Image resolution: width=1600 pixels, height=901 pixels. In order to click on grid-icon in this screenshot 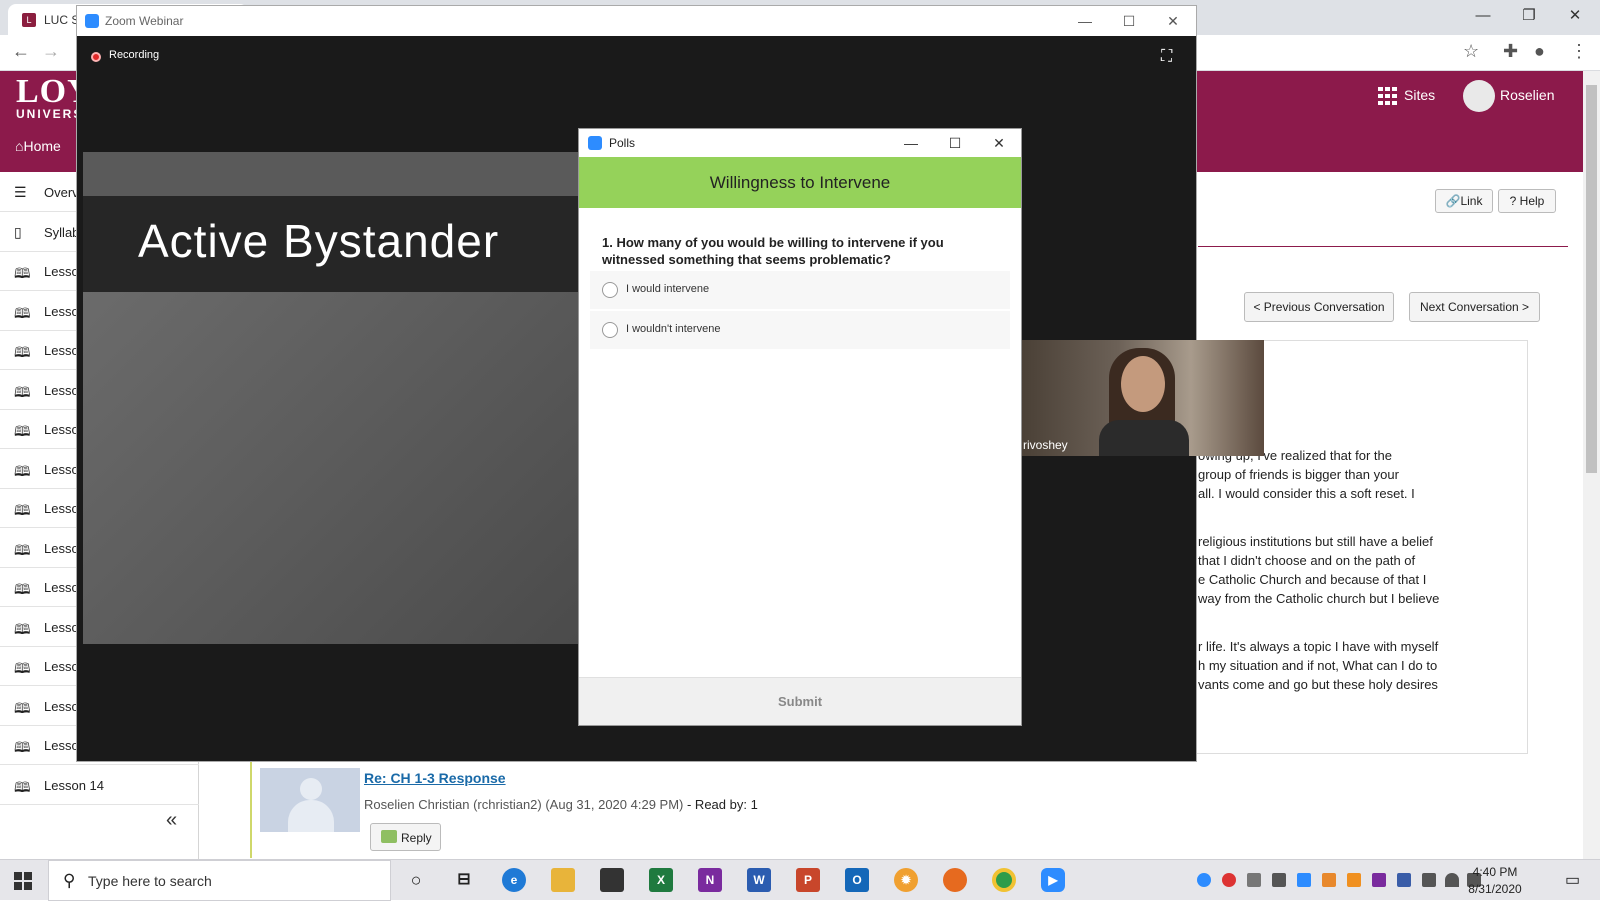, I will do `click(1387, 96)`.